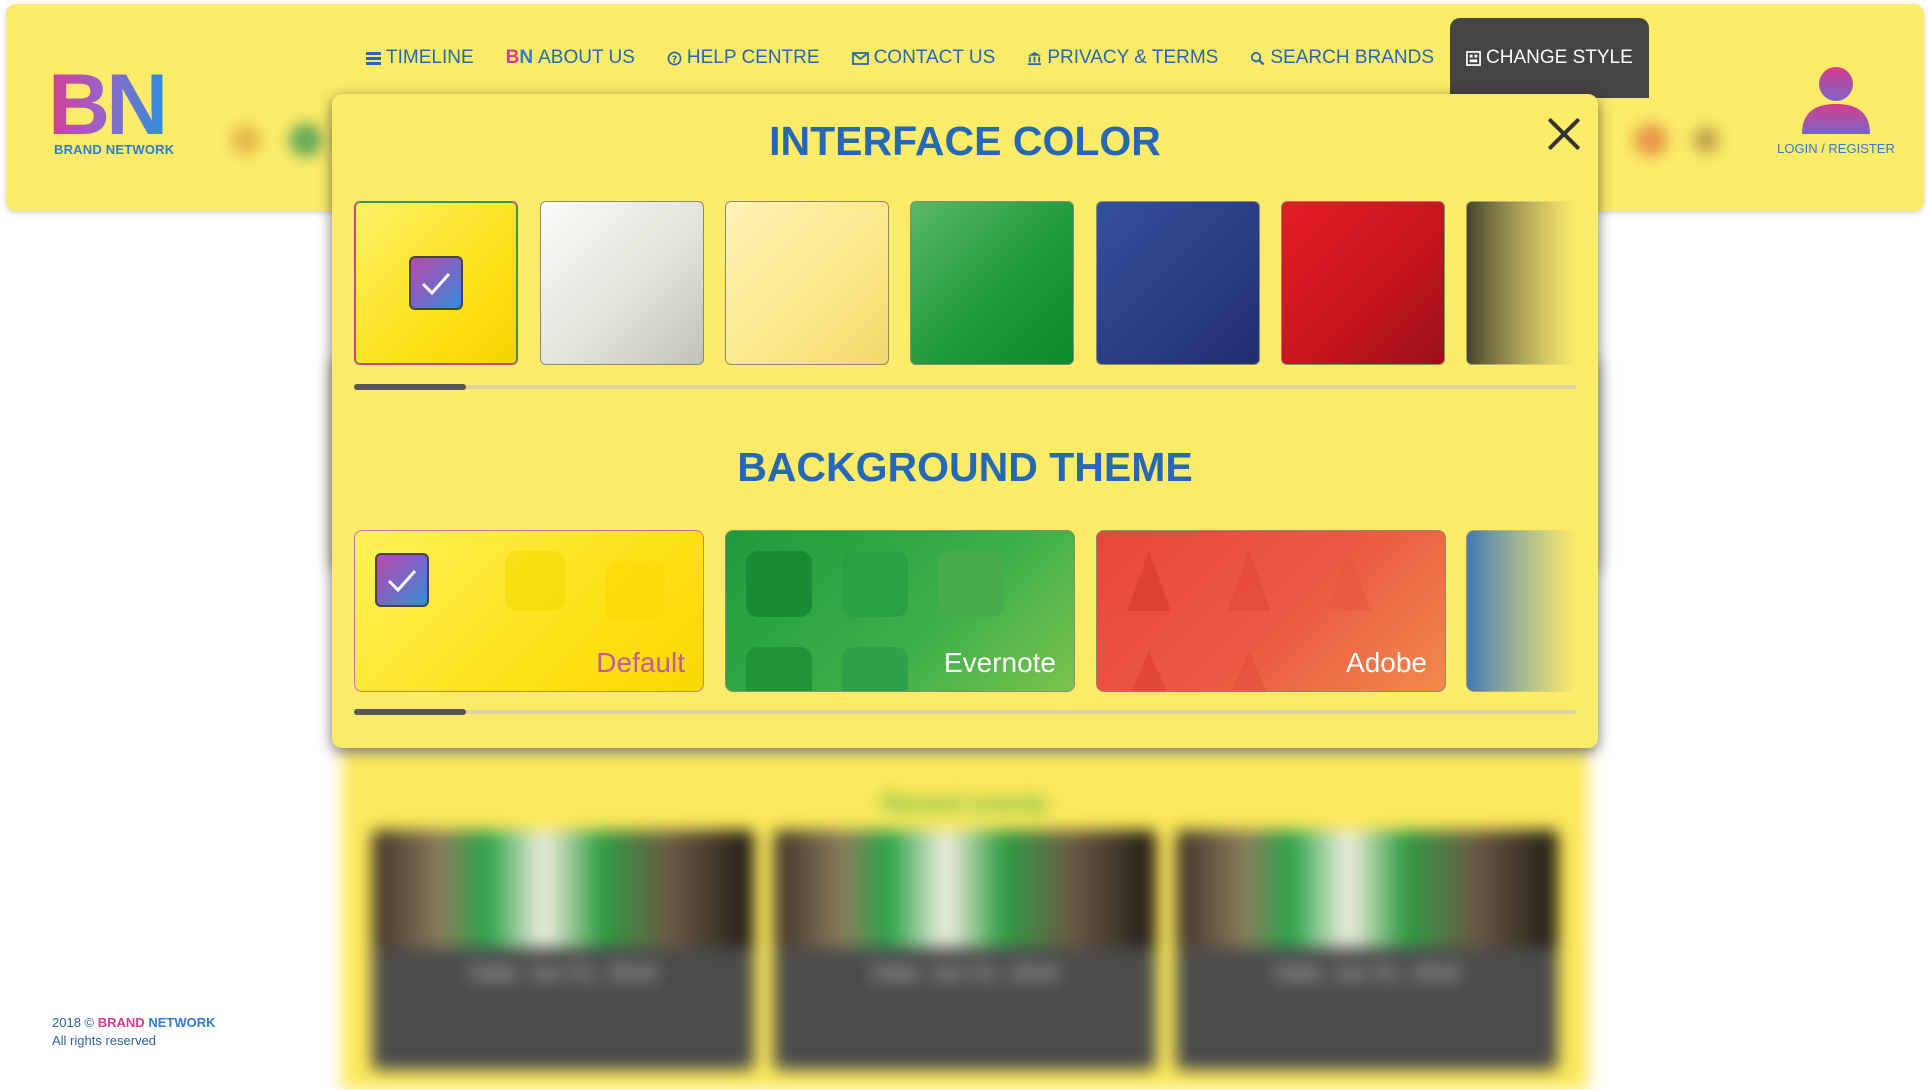 The image size is (1929, 1090). Describe the element at coordinates (965, 387) in the screenshot. I see `interface-color-scrollbar` at that location.